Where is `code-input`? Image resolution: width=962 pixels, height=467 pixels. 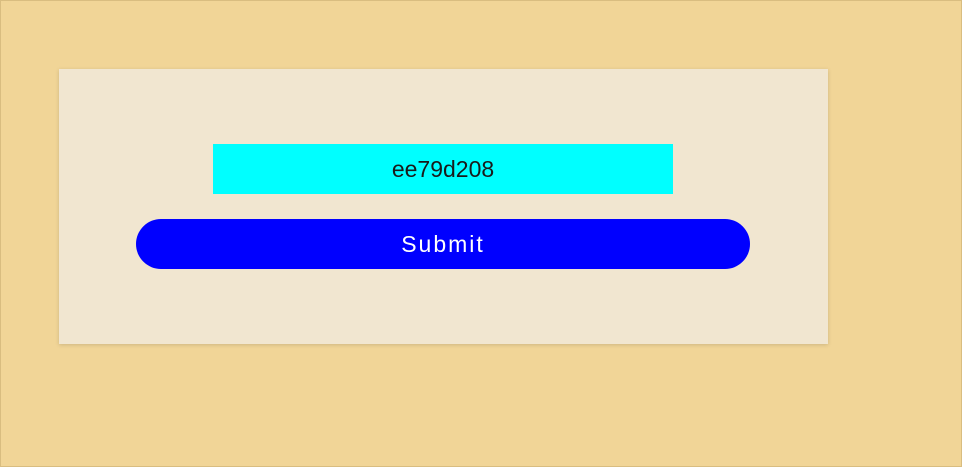
code-input is located at coordinates (443, 169).